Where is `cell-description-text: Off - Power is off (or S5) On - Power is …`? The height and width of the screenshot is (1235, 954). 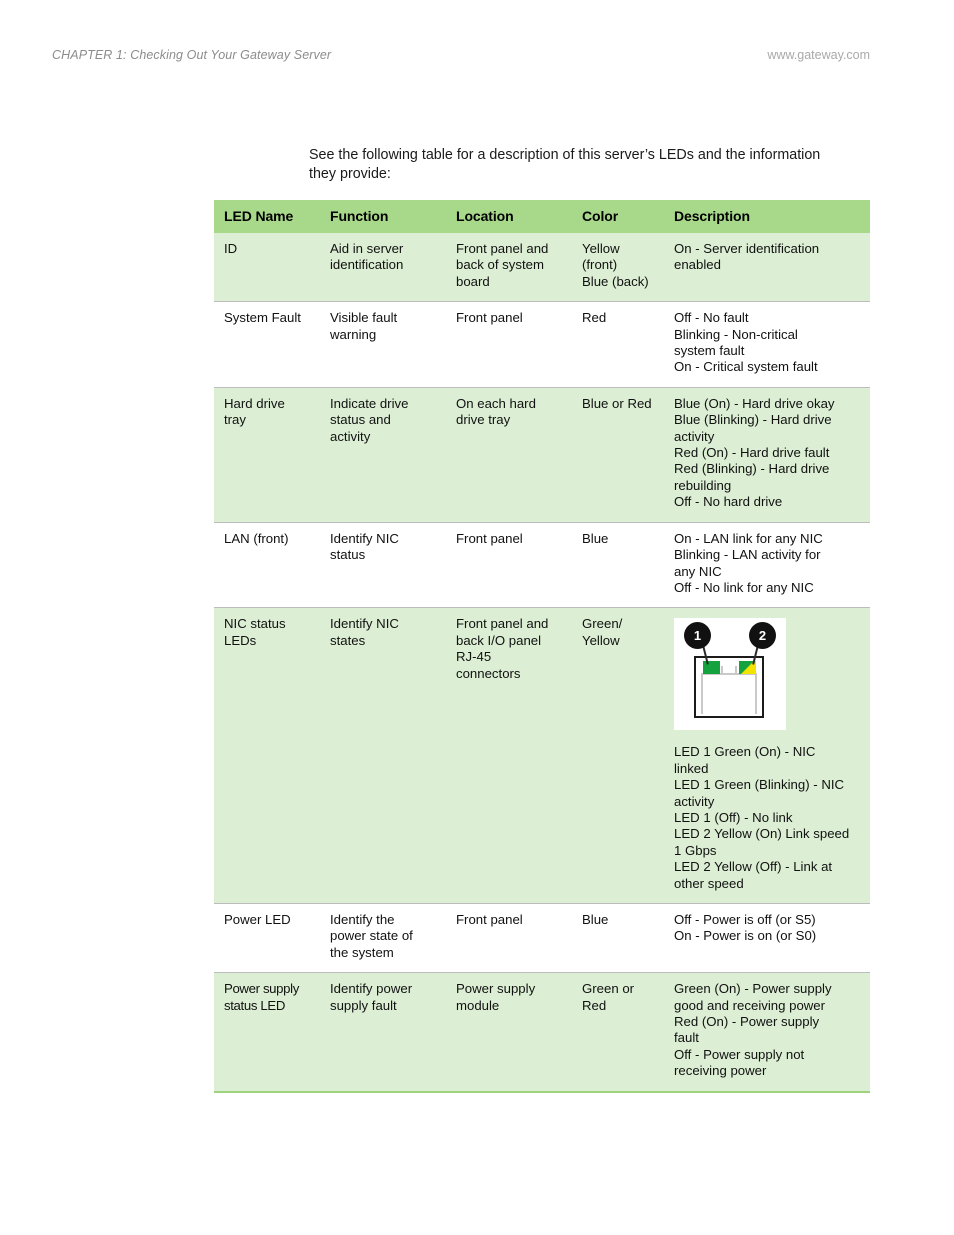
cell-description-text: Off - Power is off (or S5) On - Power is … is located at coordinates (745, 927).